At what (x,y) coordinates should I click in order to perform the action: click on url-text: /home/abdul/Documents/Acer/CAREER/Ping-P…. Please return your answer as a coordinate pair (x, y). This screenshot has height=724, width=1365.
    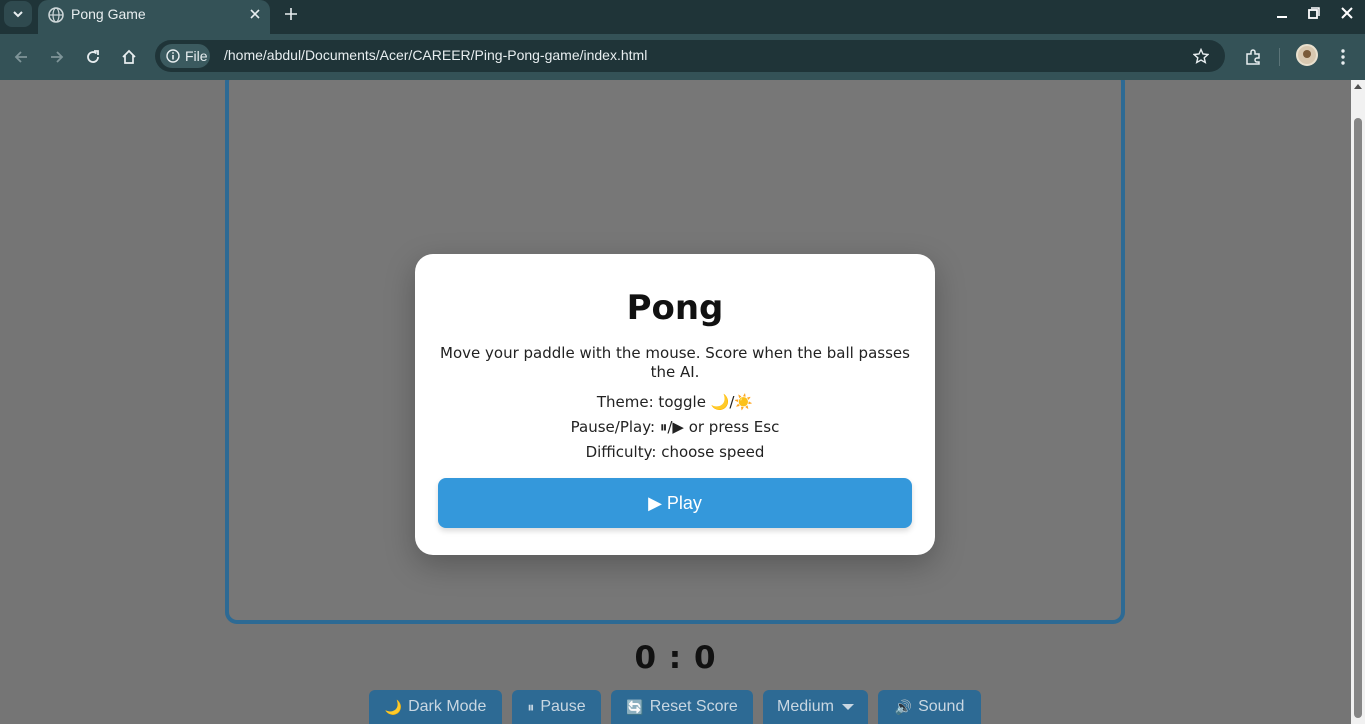
    Looking at the image, I should click on (436, 55).